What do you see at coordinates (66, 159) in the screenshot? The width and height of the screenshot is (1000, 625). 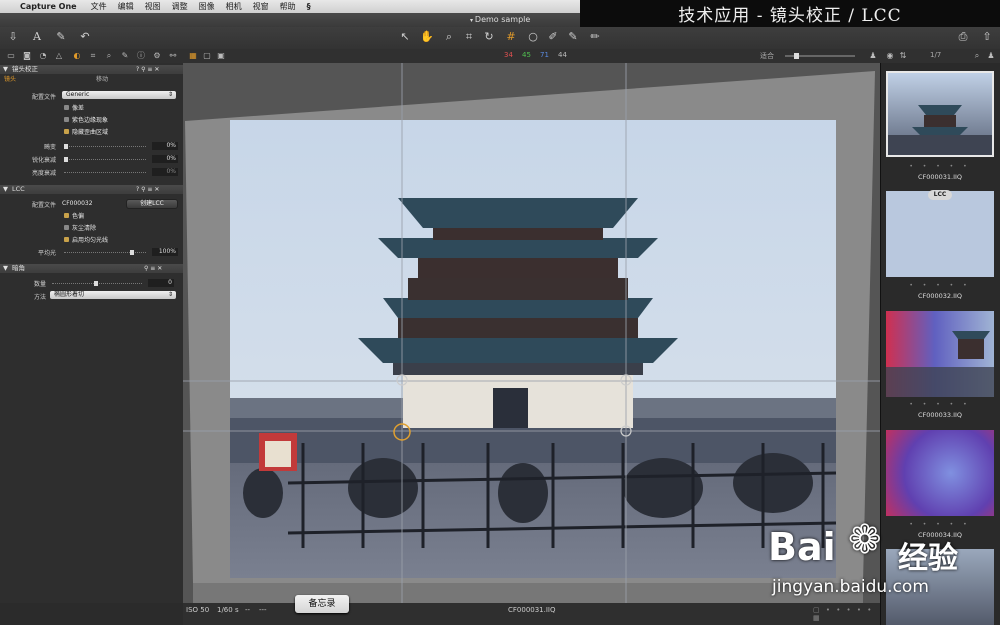 I see `sharpness-falloff-knob` at bounding box center [66, 159].